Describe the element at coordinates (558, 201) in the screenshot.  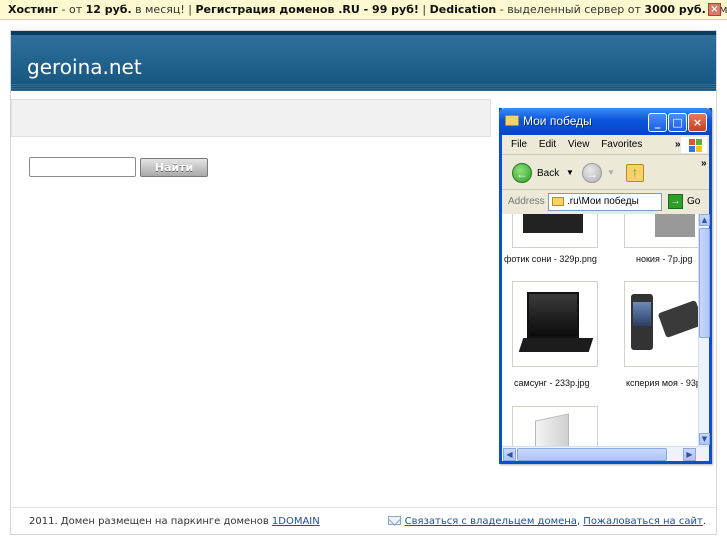
I see `address-folder-icon` at that location.